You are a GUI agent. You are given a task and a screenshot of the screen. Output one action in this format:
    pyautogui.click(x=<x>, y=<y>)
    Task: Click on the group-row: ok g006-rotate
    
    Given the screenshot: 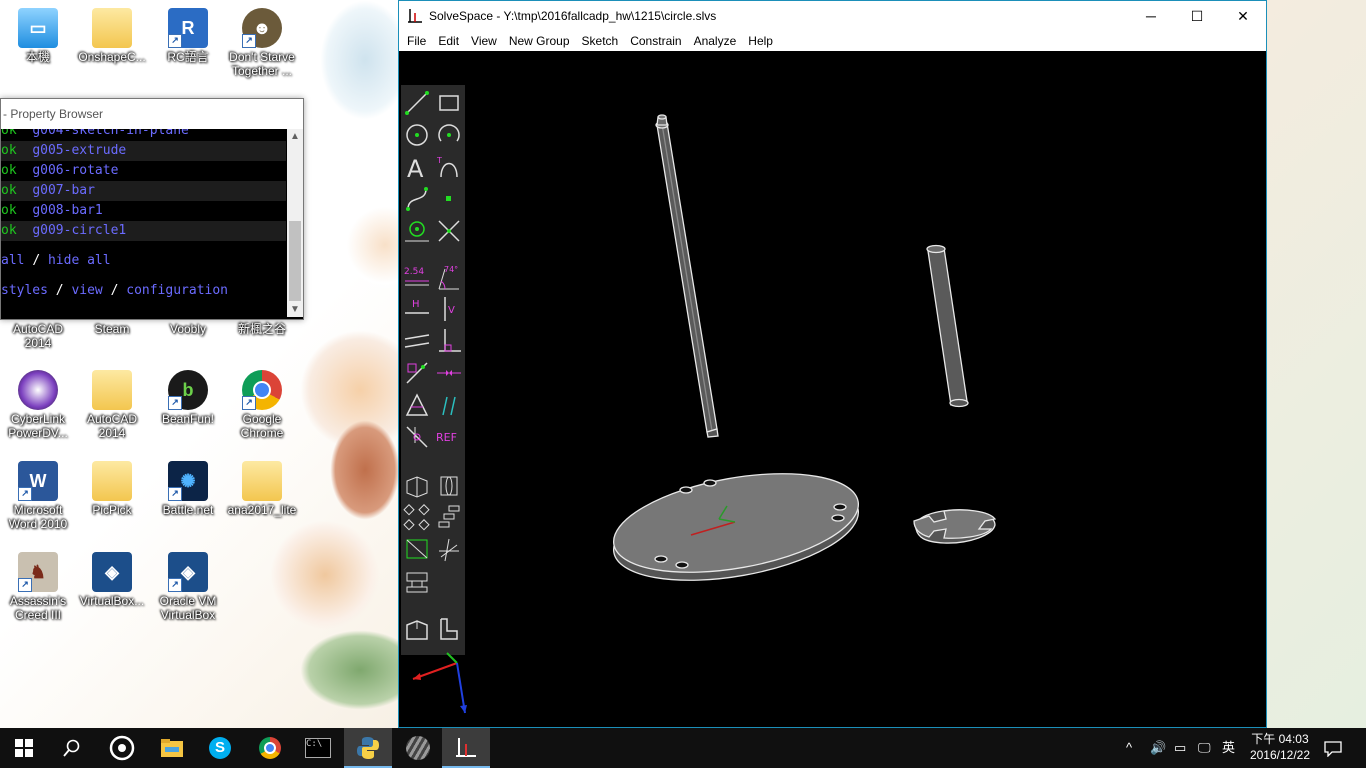 What is the action you would take?
    pyautogui.click(x=143, y=171)
    